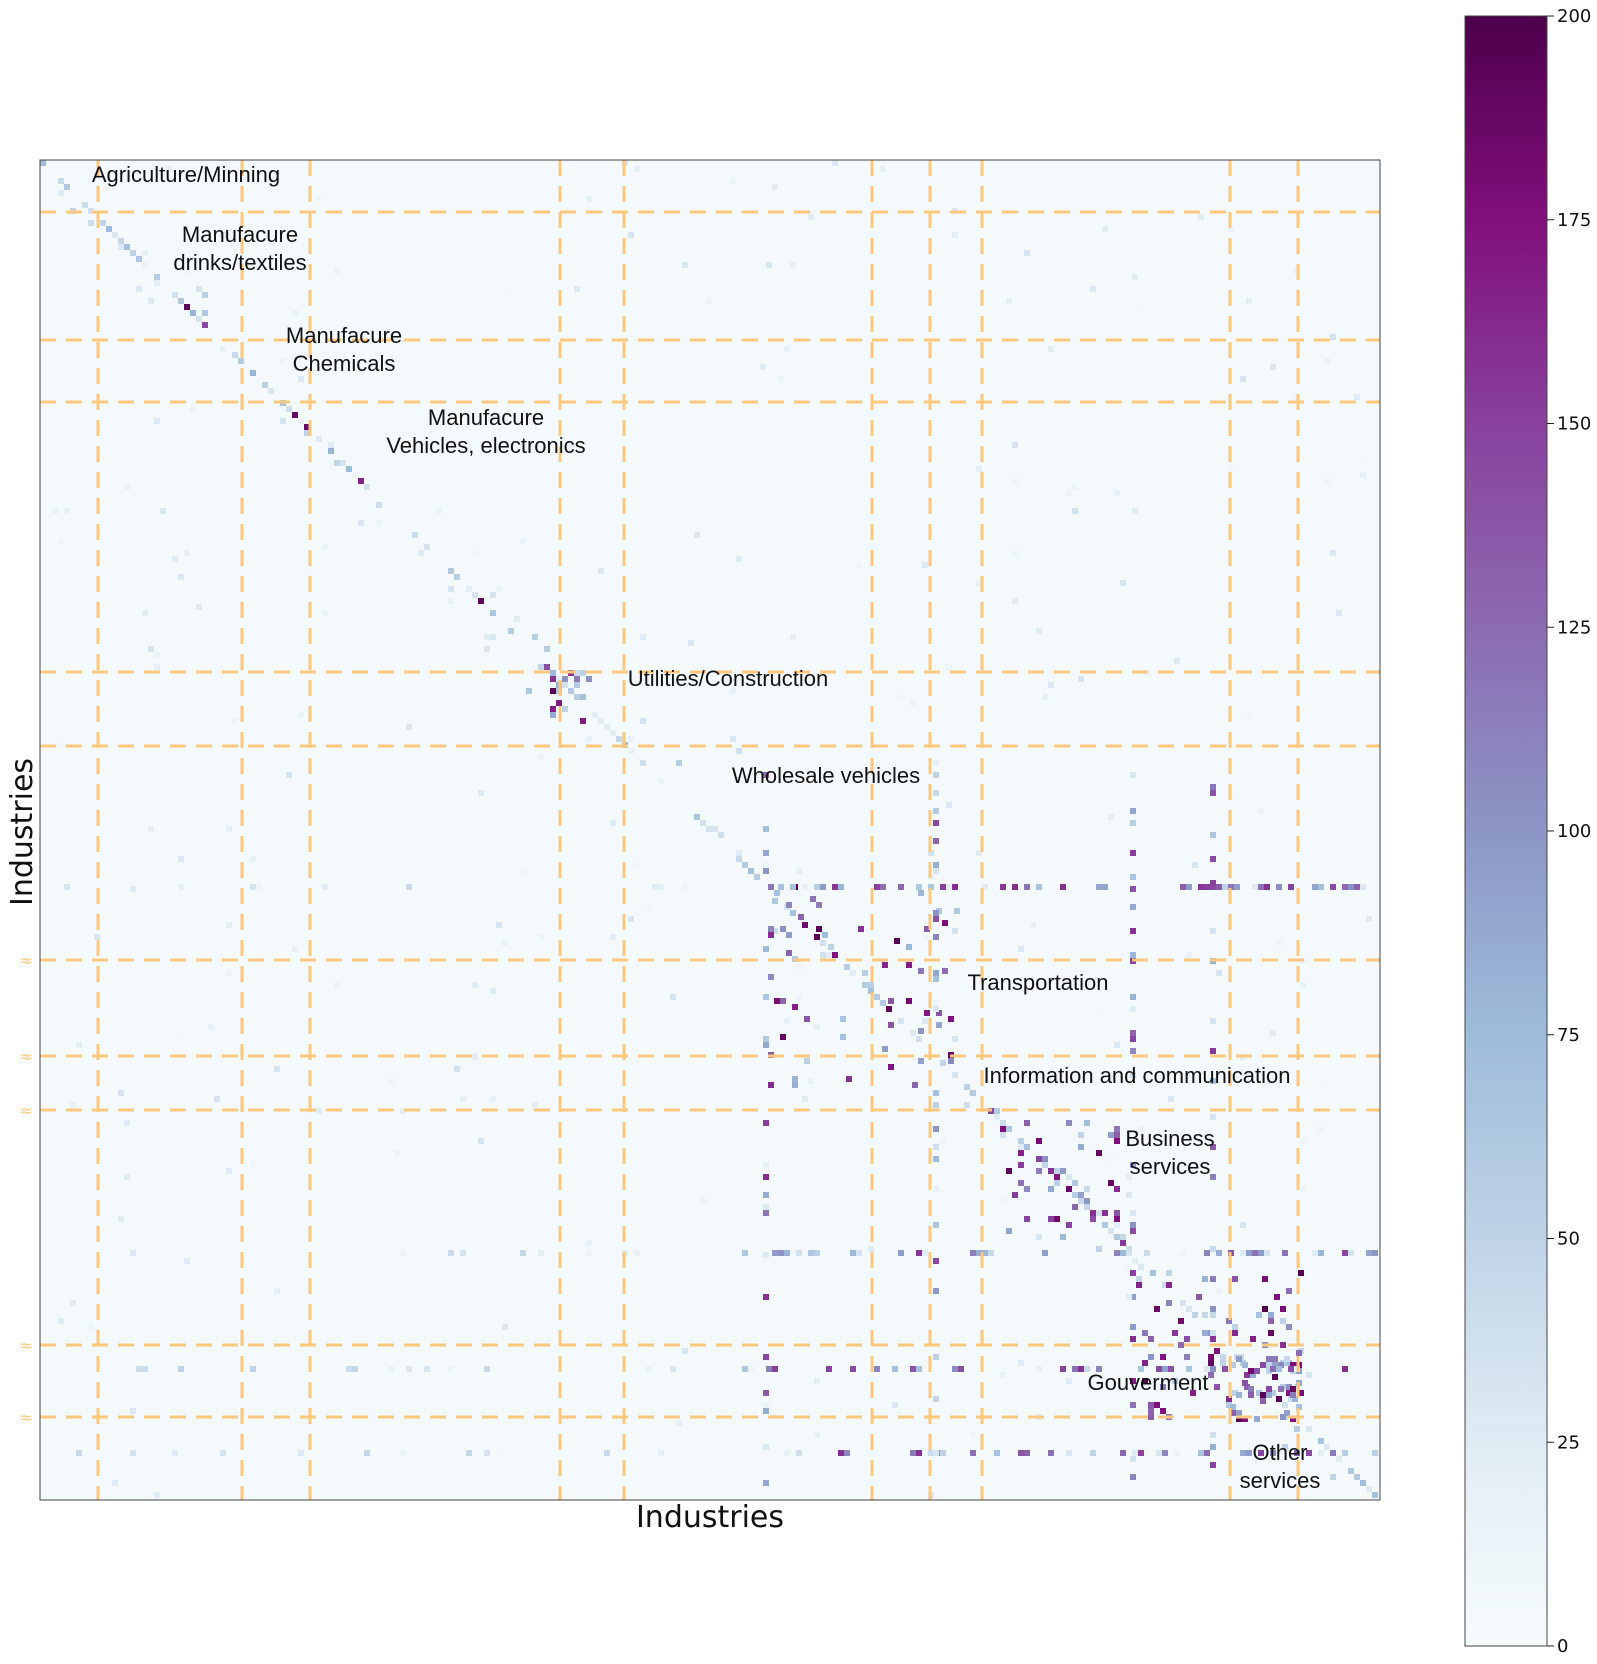 The image size is (1597, 1664). I want to click on section-label: services, so click(1170, 1166).